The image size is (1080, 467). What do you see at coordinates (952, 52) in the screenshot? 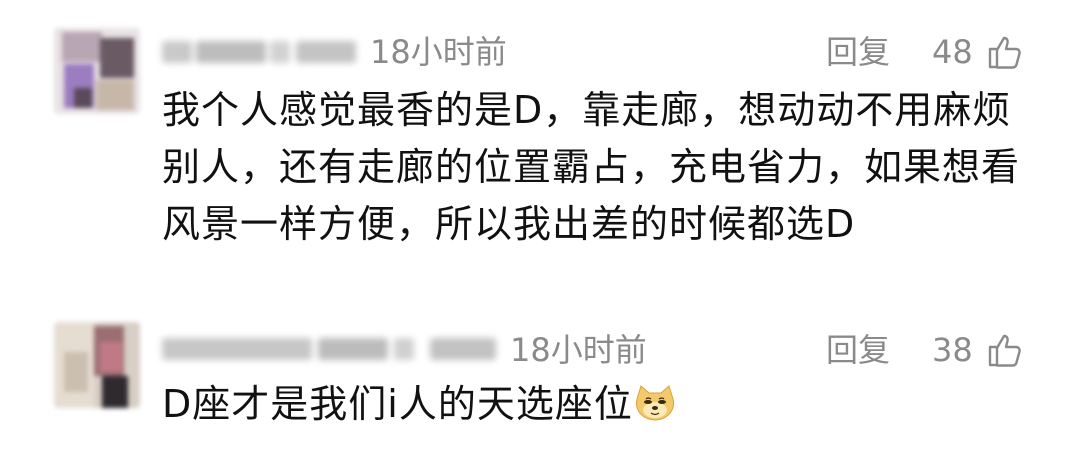
I see `like-count: 48` at bounding box center [952, 52].